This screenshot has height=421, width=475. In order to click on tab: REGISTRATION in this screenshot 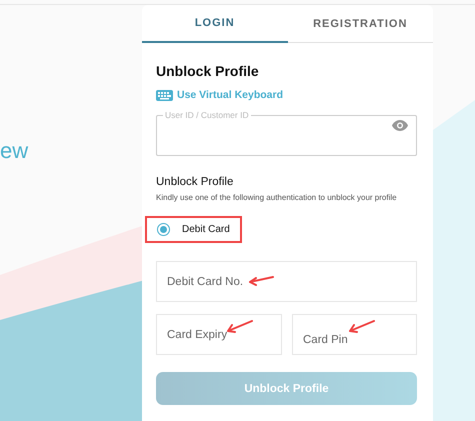, I will do `click(360, 24)`.